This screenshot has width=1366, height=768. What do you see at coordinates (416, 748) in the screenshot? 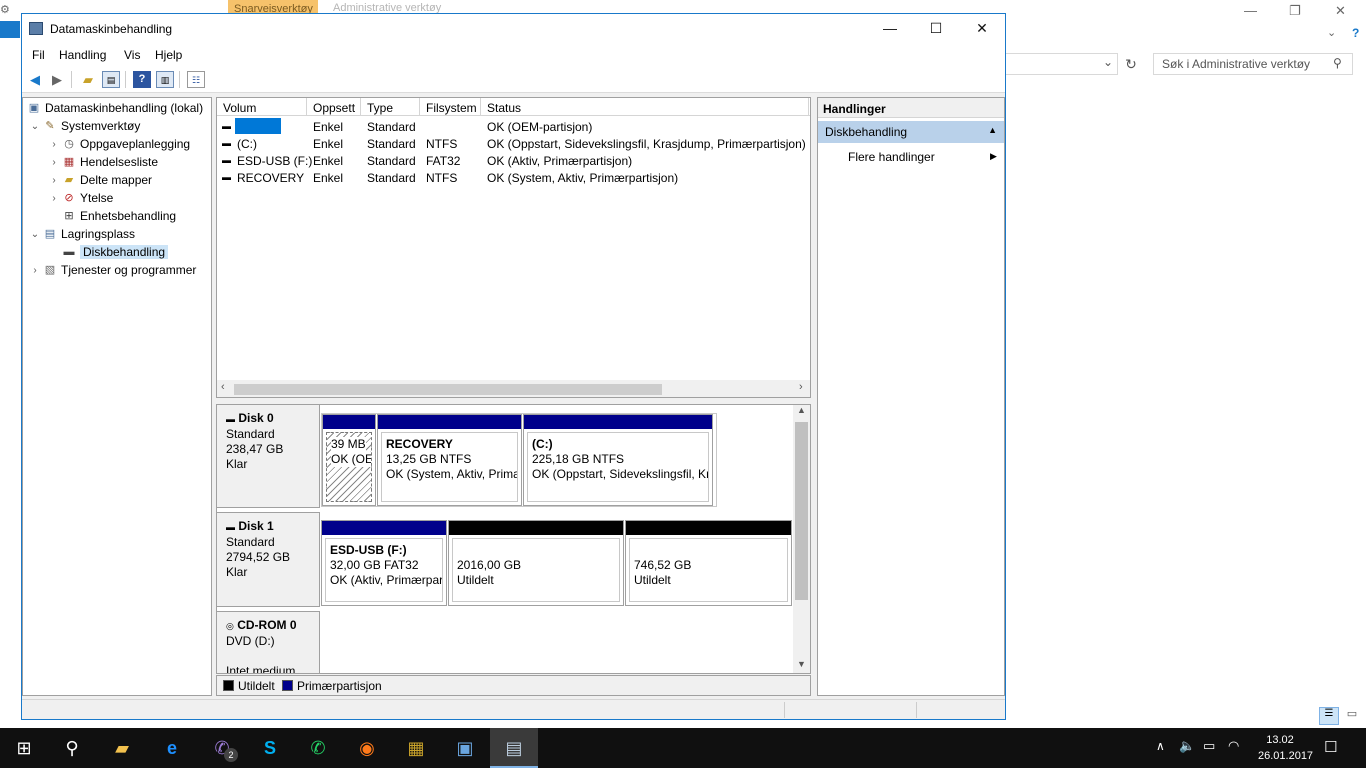
I see `admin-tools-icon: ▦` at bounding box center [416, 748].